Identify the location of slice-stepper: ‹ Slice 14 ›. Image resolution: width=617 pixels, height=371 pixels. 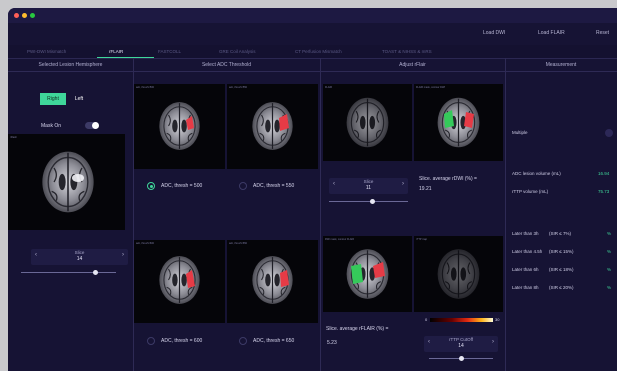
(79, 257).